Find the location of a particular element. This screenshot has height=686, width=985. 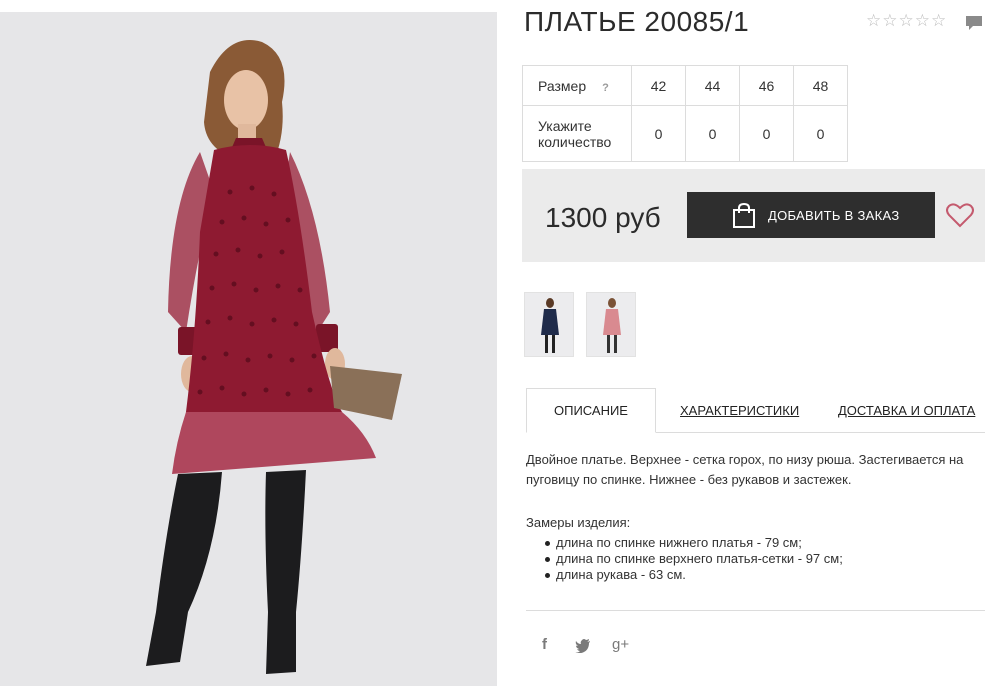

size-46: 46 is located at coordinates (766, 85).